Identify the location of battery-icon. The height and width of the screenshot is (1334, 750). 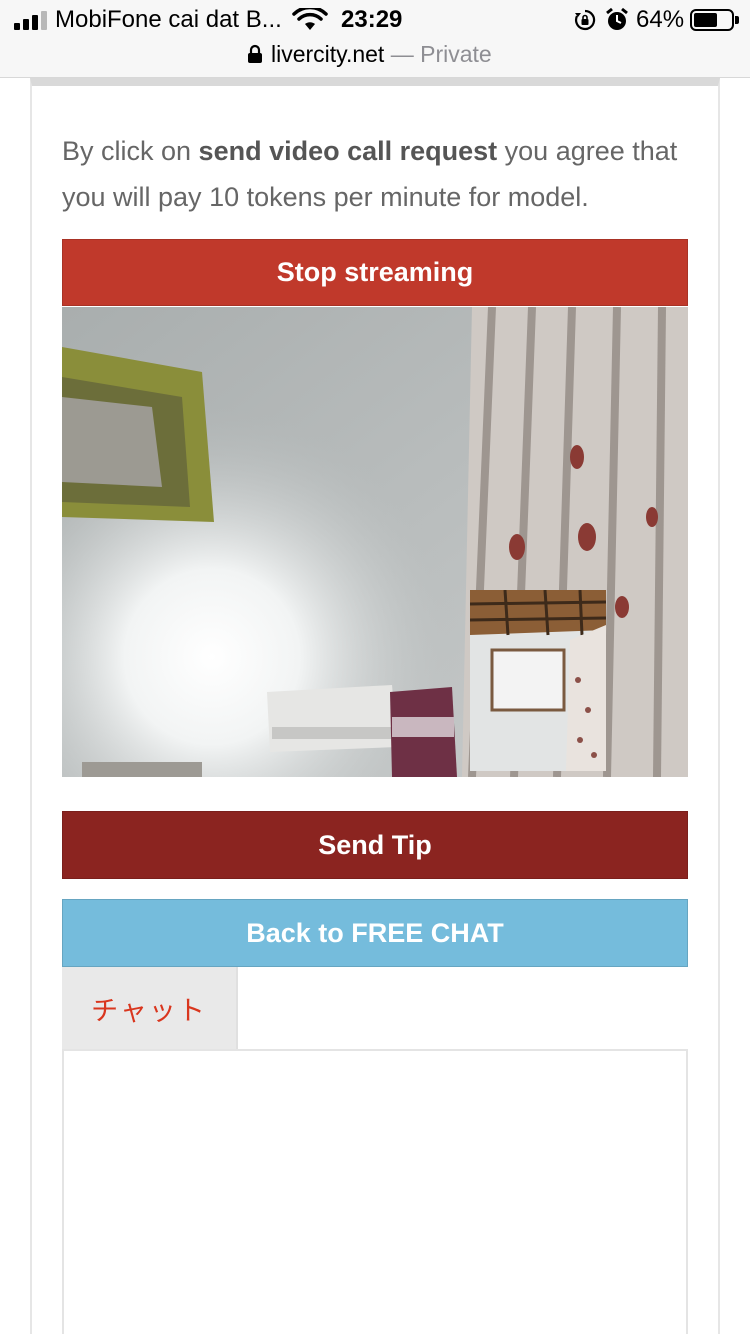
(714, 20).